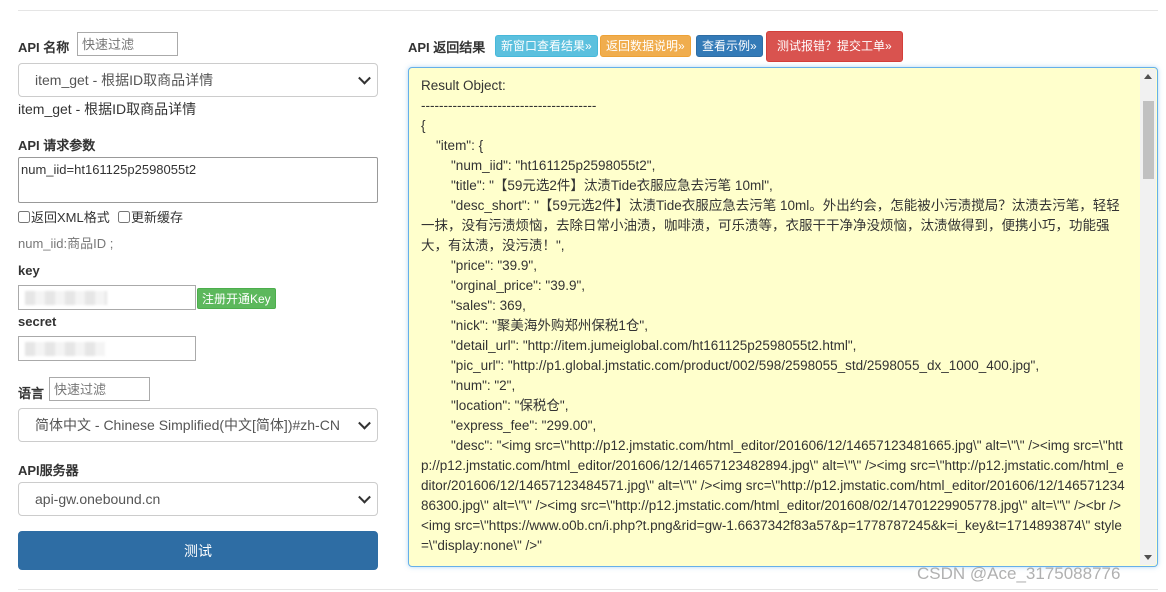 The height and width of the screenshot is (592, 1166). I want to click on new-window-button: 新窗口查看结果», so click(546, 46).